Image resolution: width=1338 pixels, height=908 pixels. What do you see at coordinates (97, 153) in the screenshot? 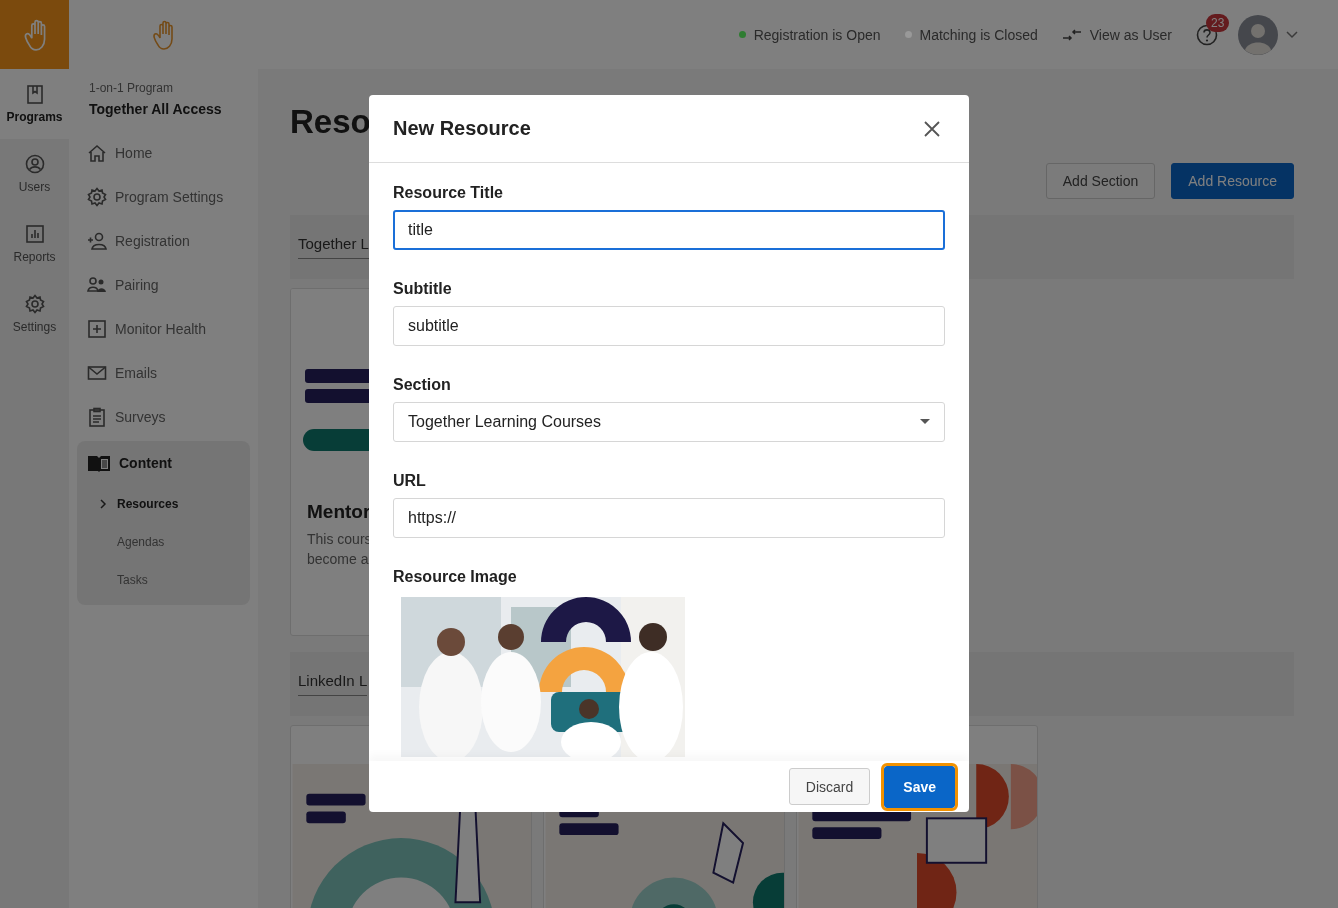
I see `home-icon` at bounding box center [97, 153].